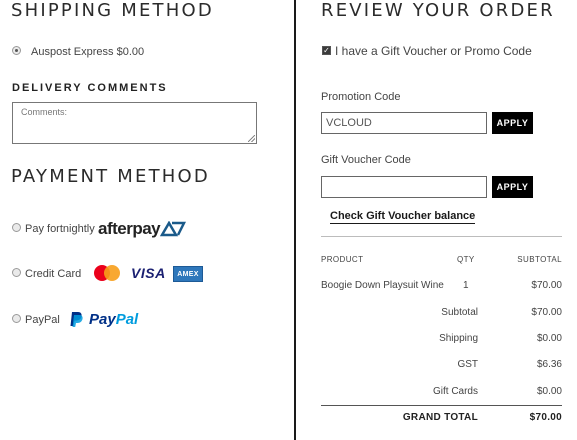  I want to click on gift-voucher-label: Gift Voucher Code, so click(366, 160).